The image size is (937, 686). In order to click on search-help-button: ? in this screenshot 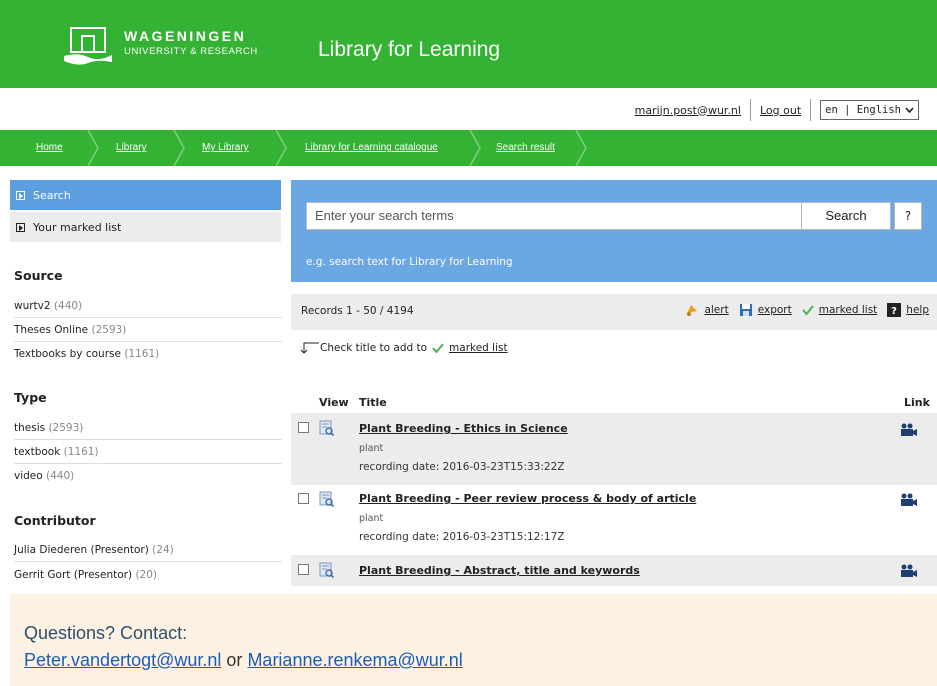, I will do `click(908, 216)`.